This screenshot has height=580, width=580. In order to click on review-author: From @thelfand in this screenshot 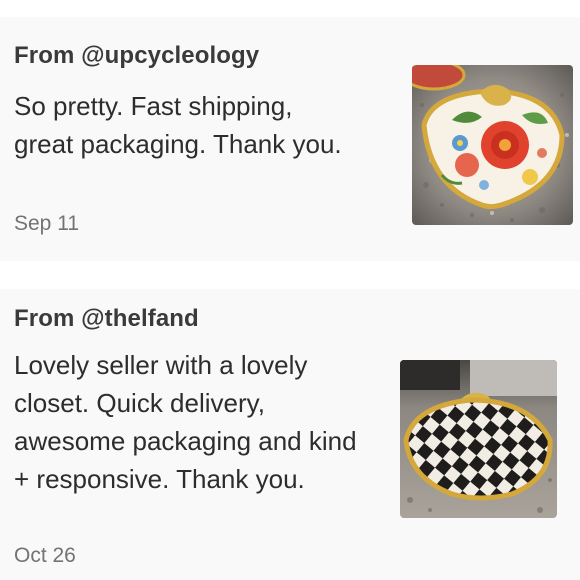, I will do `click(106, 319)`.